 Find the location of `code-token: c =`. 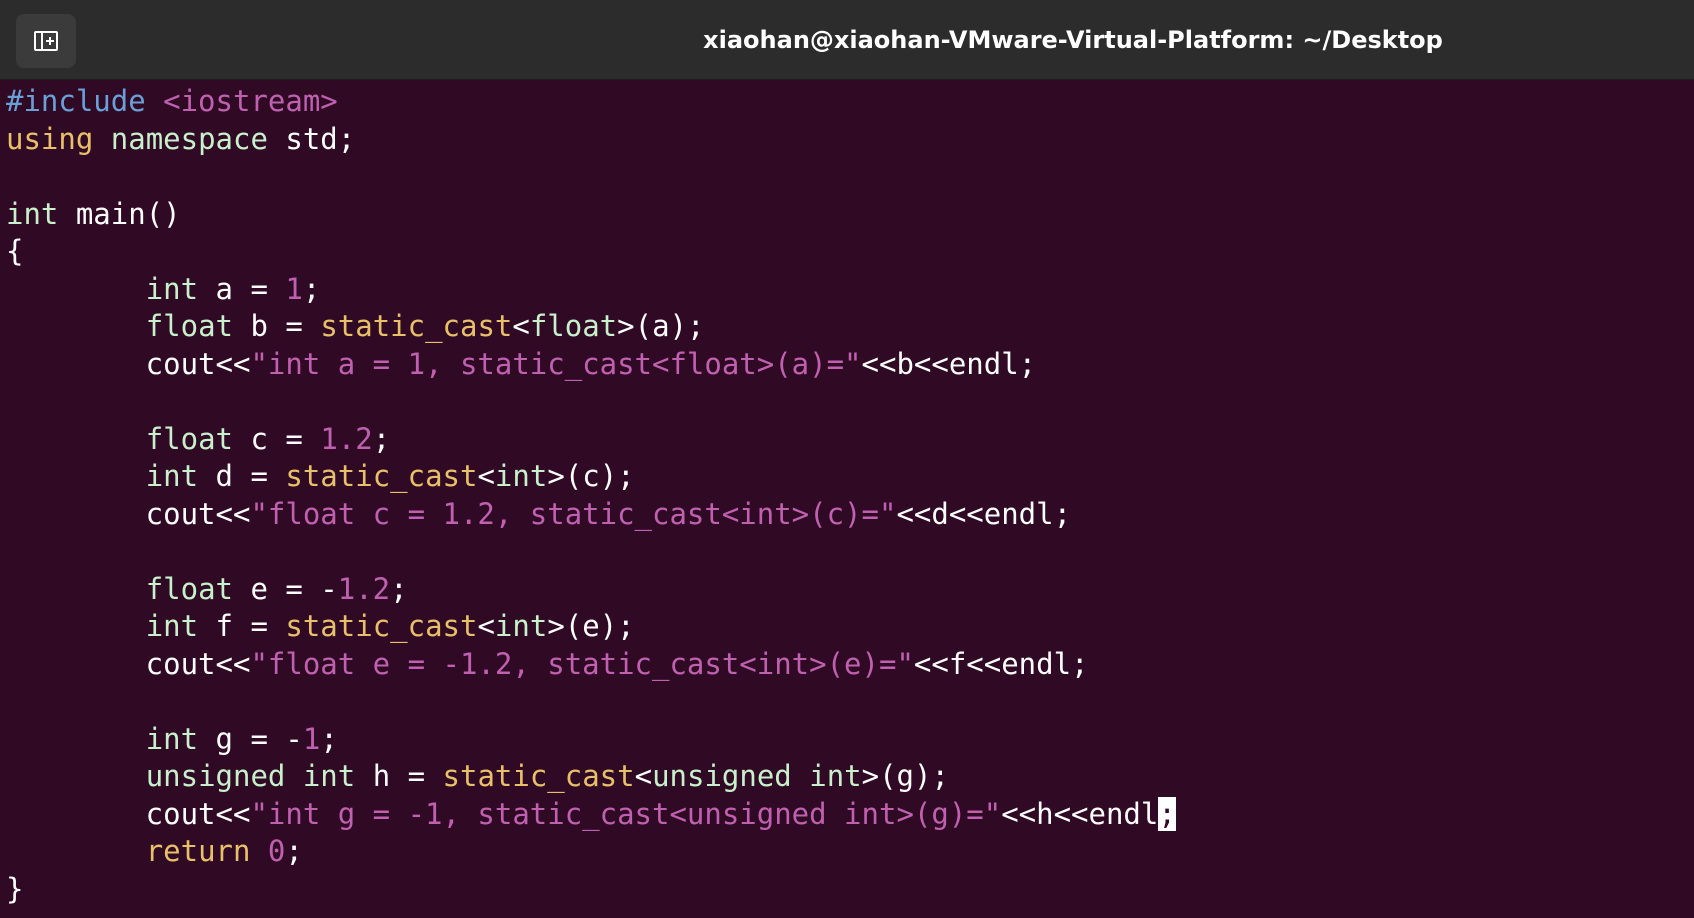

code-token: c = is located at coordinates (277, 438).